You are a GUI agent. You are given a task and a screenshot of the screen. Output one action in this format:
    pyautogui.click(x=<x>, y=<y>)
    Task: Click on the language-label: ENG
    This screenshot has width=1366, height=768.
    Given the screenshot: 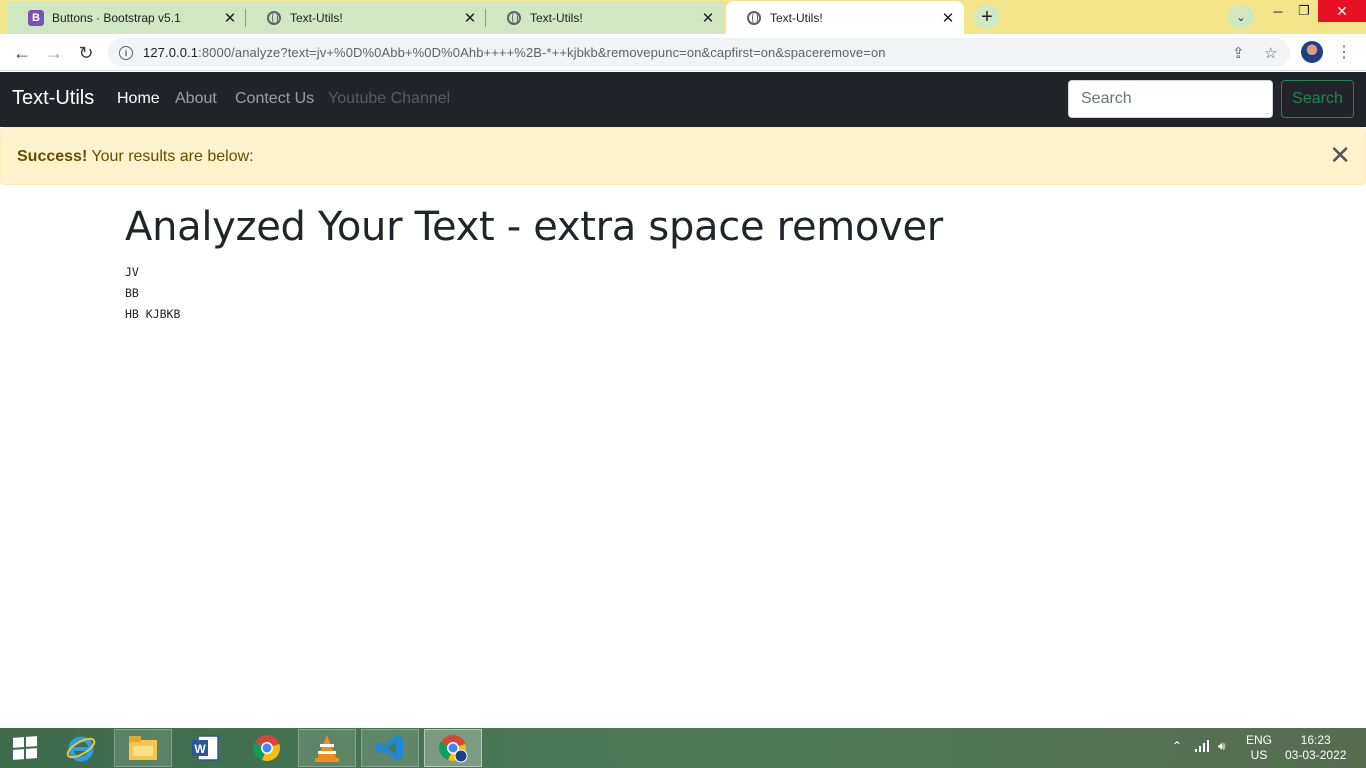 What is the action you would take?
    pyautogui.click(x=1259, y=740)
    